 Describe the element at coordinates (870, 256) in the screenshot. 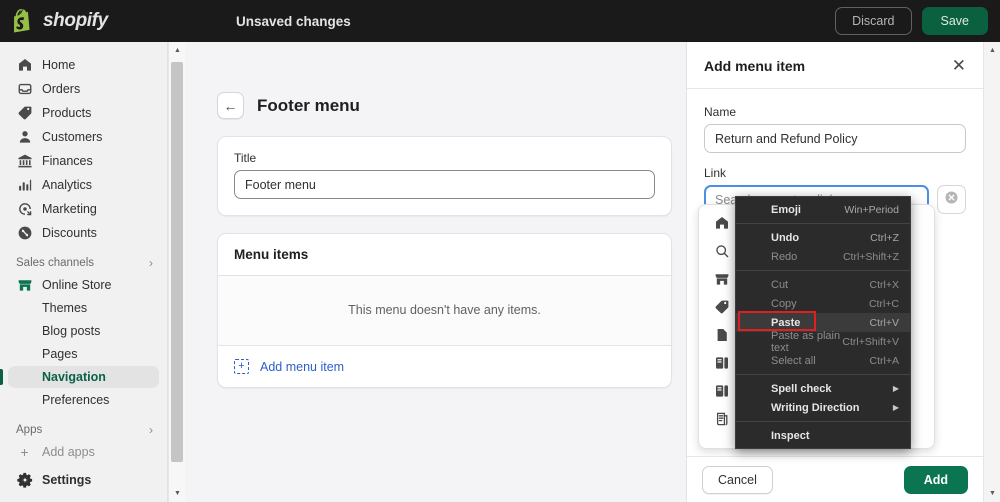

I see `context-menu-accelerator: Ctrl+Shift+Z` at that location.